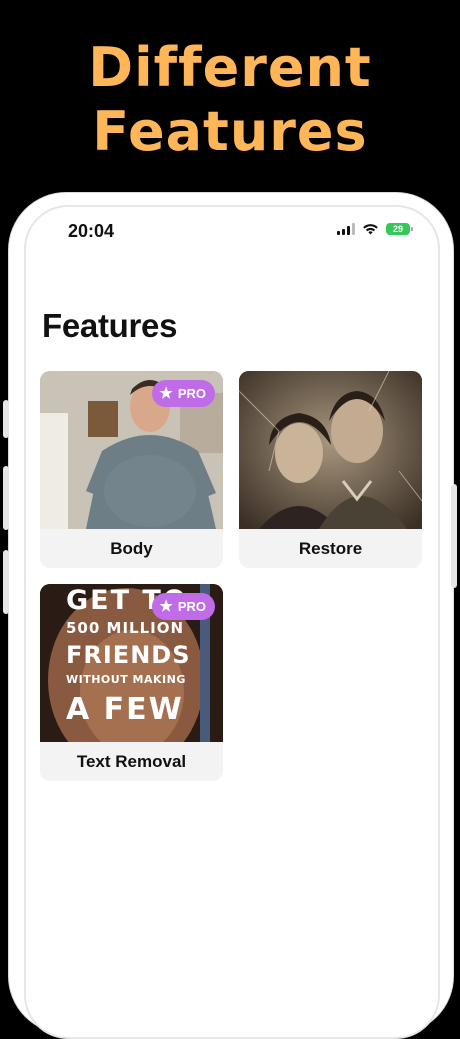  Describe the element at coordinates (110, 325) in the screenshot. I see `page-title: Features` at that location.